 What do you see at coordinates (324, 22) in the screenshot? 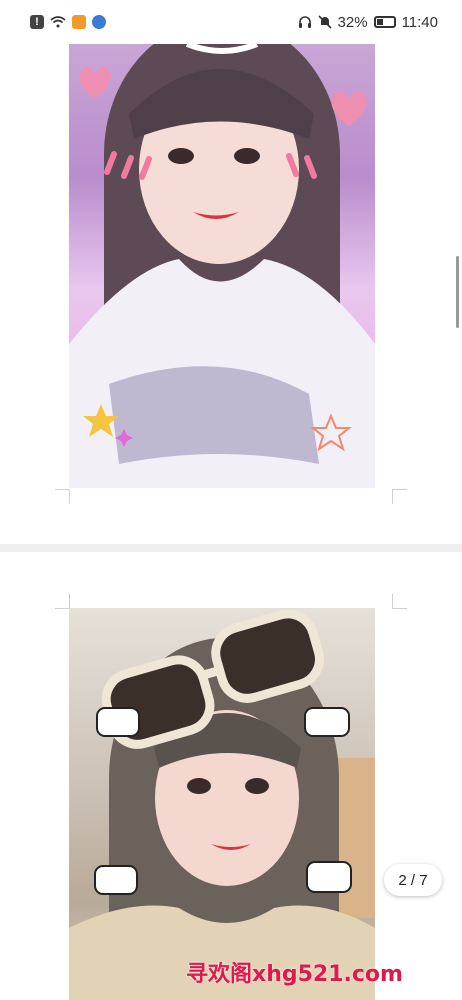
I see `mute-bell-icon` at bounding box center [324, 22].